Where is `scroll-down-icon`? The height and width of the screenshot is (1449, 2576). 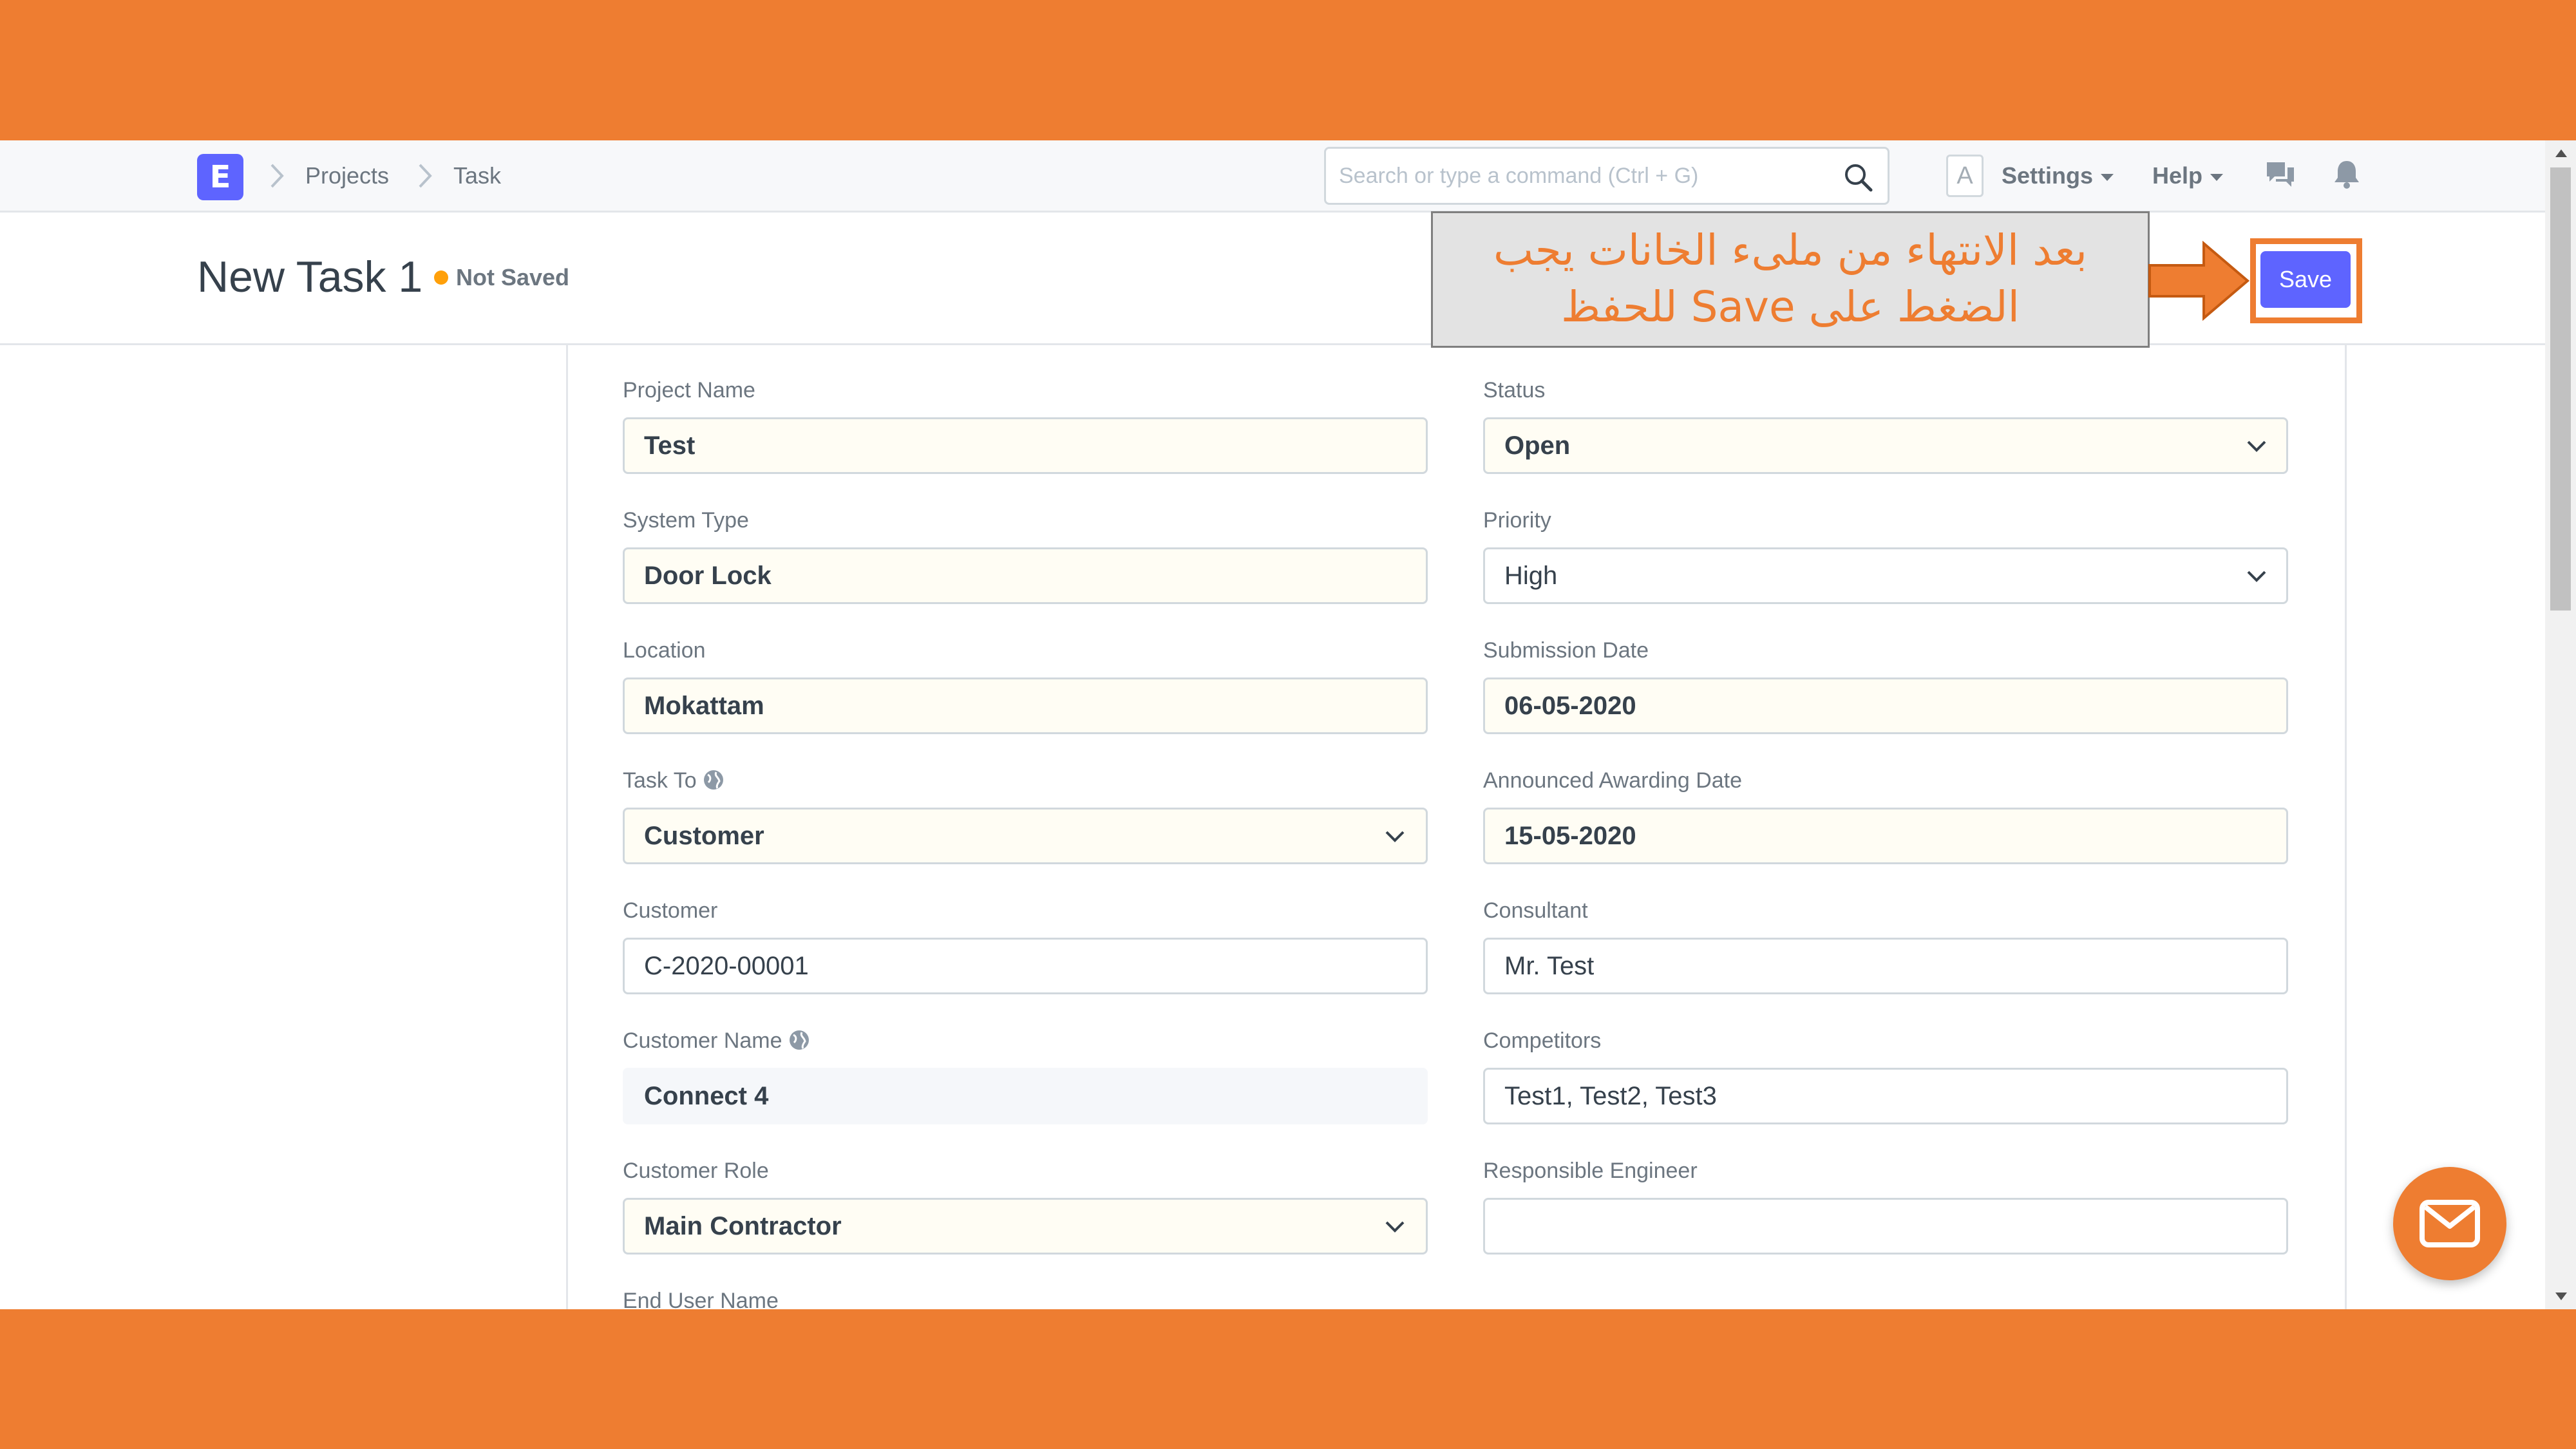 scroll-down-icon is located at coordinates (2561, 1296).